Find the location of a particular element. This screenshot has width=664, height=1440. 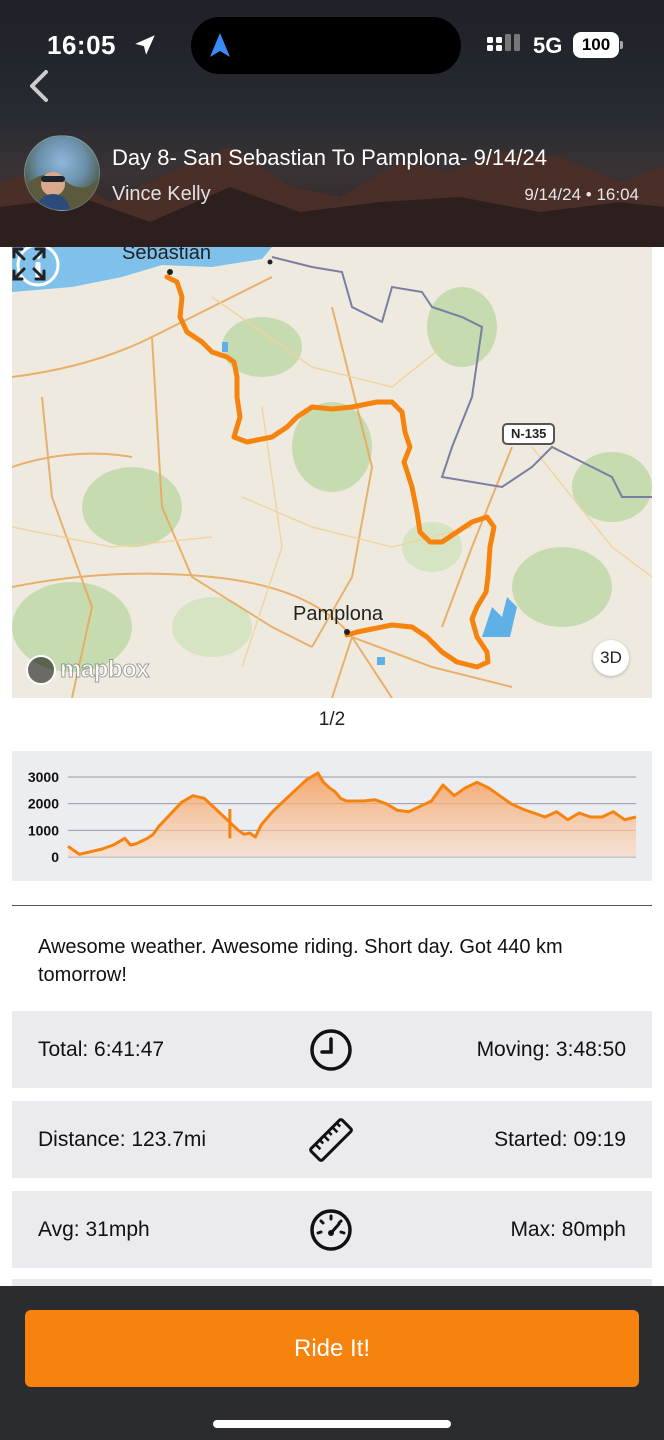

elevation-chart: 0 1000 2000 3000 is located at coordinates (332, 816).